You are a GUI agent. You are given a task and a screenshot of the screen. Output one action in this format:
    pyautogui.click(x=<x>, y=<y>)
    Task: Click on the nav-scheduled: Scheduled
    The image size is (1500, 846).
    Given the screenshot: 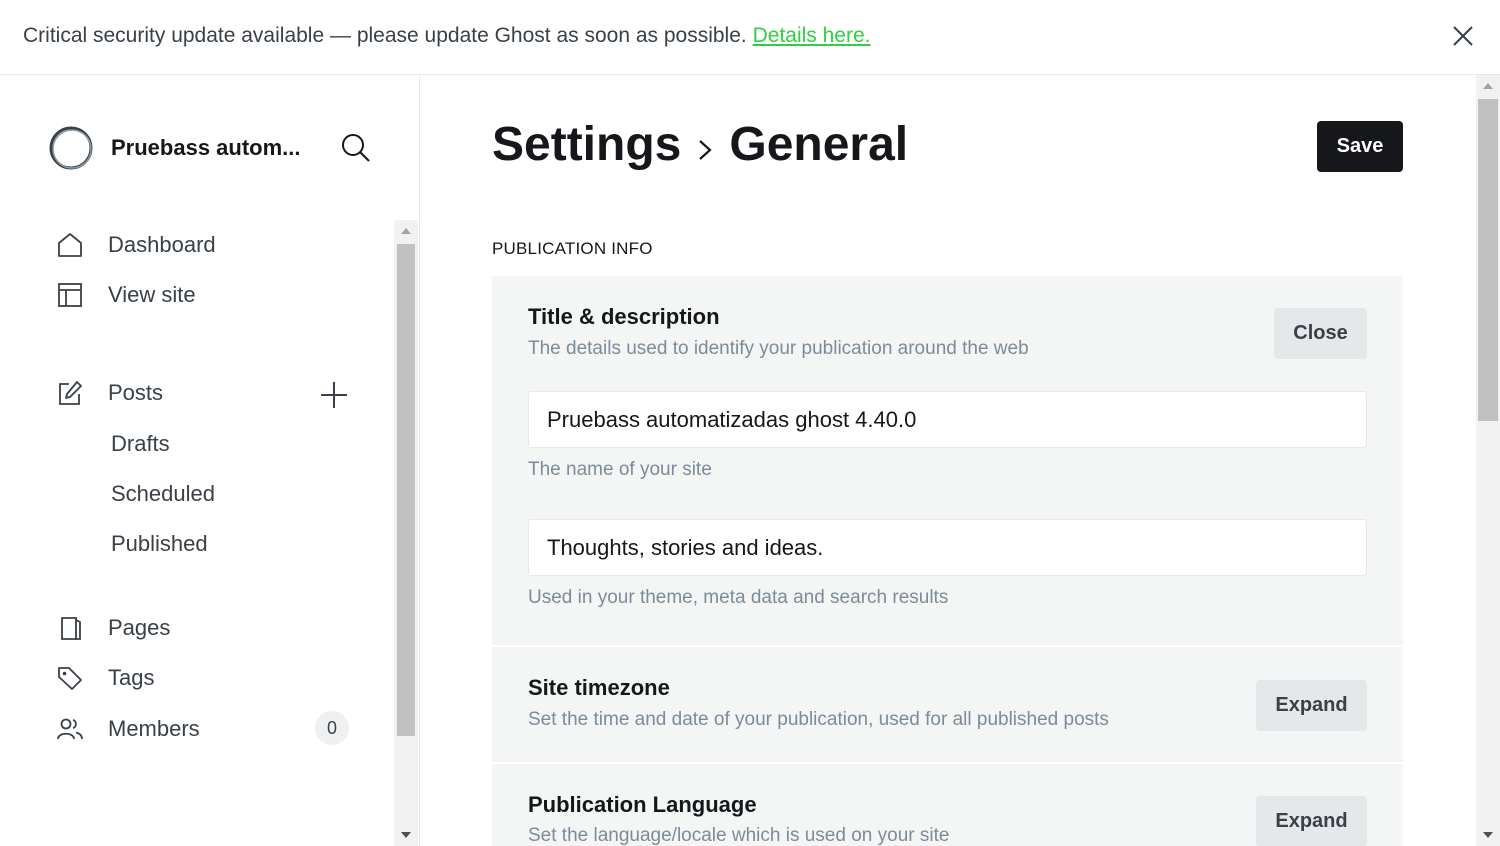 What is the action you would take?
    pyautogui.click(x=163, y=494)
    